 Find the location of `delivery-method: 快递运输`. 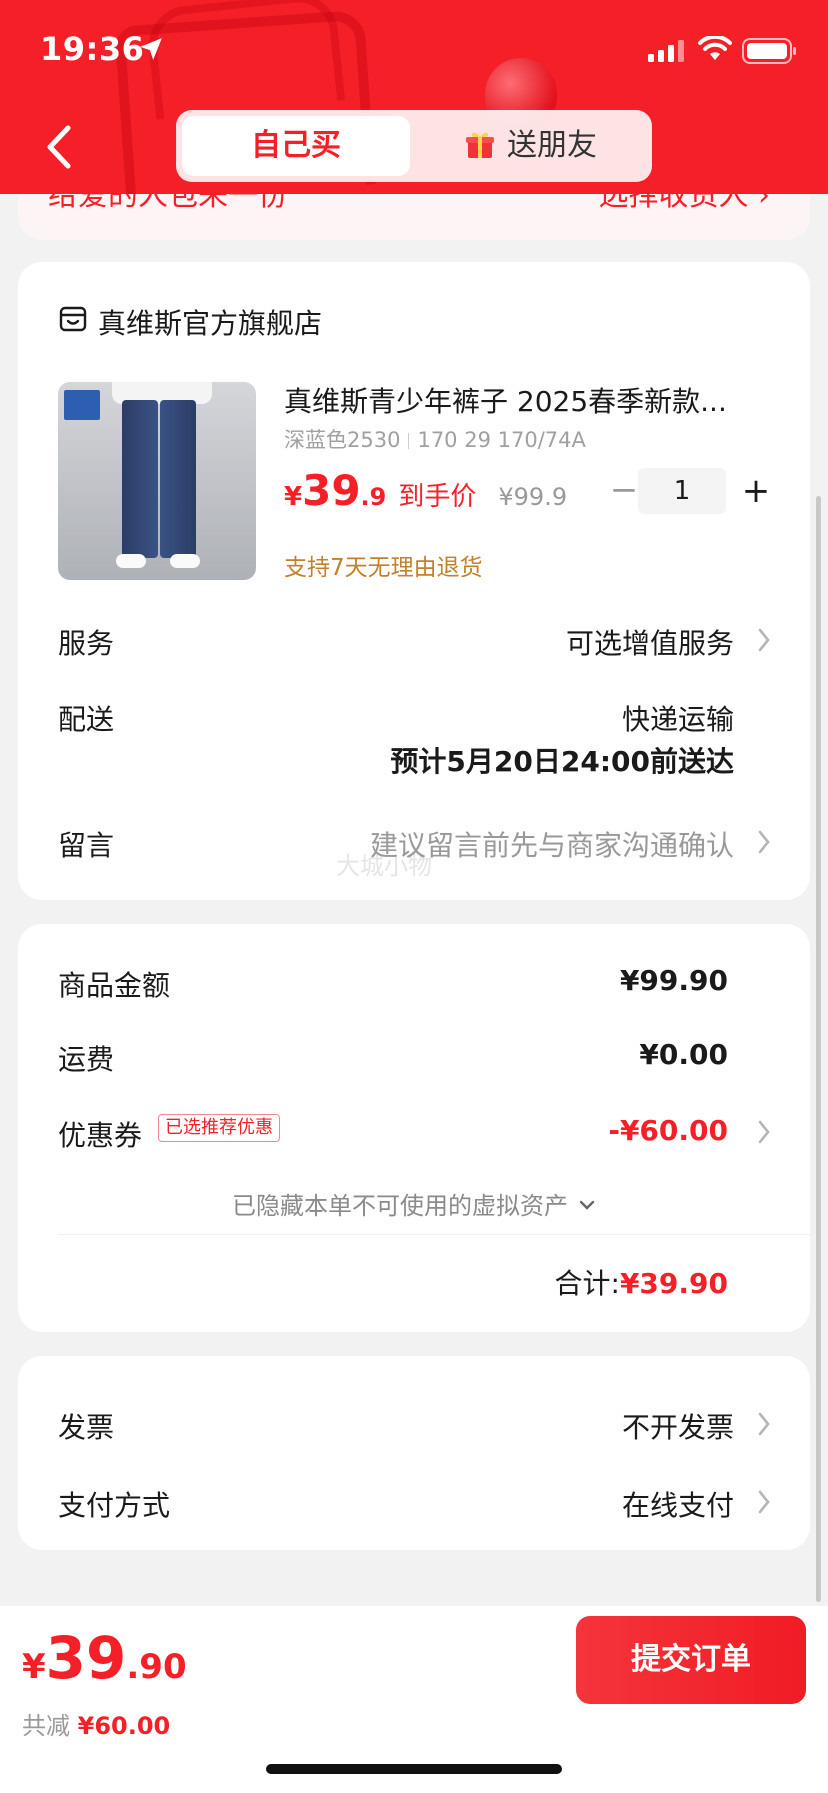

delivery-method: 快递运输 is located at coordinates (677, 719).